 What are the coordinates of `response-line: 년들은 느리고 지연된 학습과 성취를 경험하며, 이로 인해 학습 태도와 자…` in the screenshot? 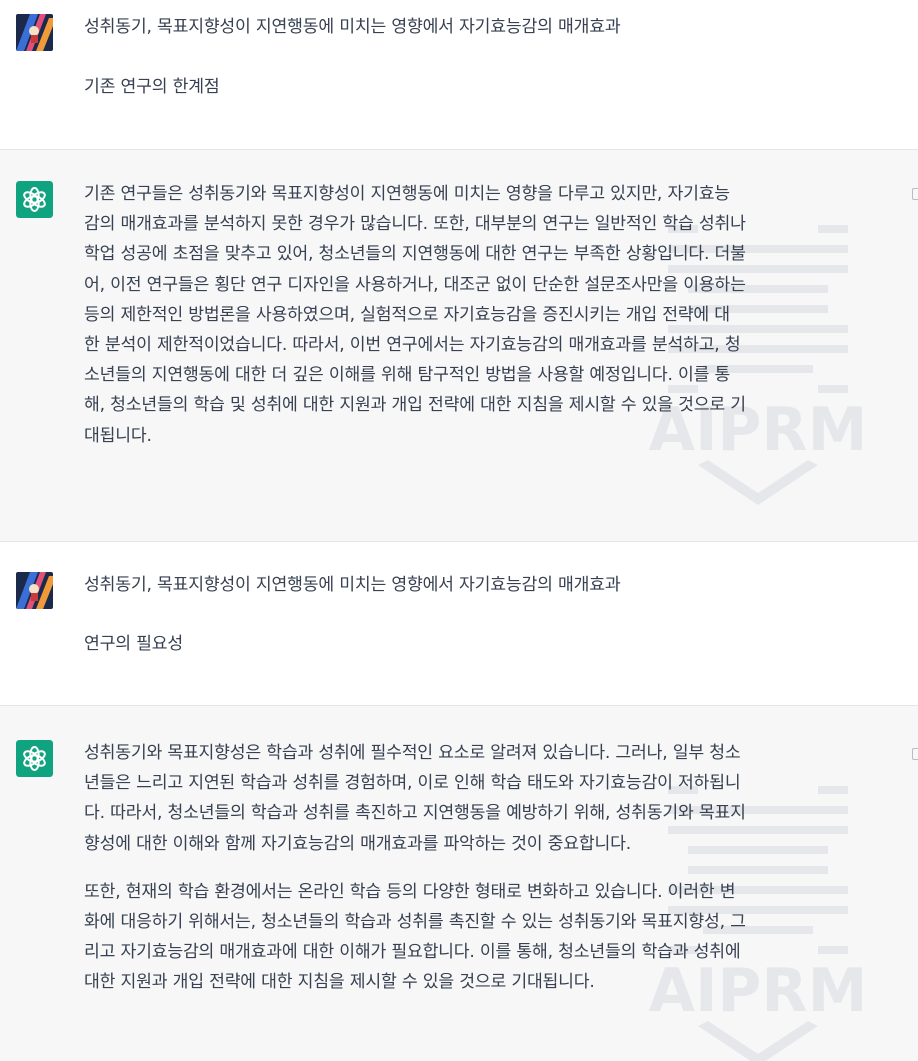 It's located at (412, 783).